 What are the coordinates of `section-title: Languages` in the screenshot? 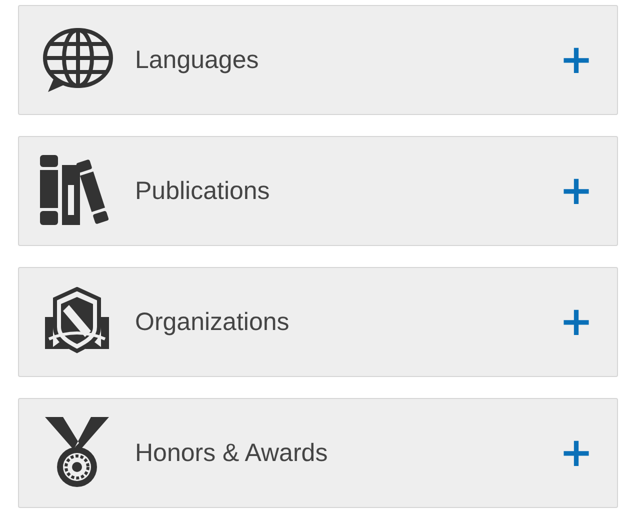 It's located at (197, 60).